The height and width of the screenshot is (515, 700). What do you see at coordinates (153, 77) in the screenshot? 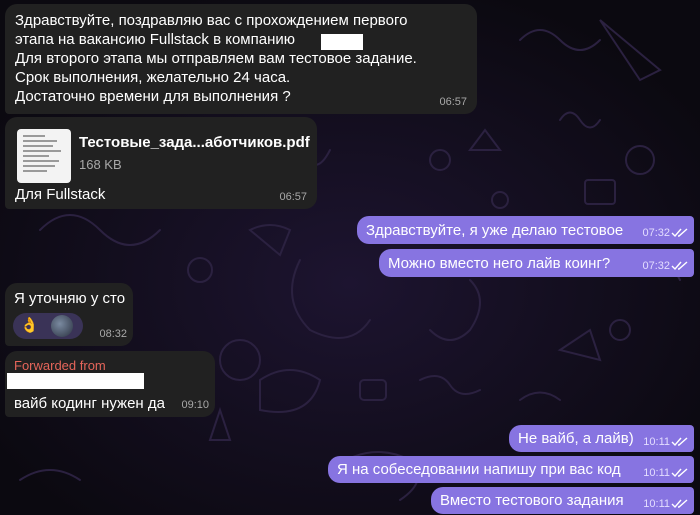
I see `message-line: Срок выполнения, желательно 24 часа.` at bounding box center [153, 77].